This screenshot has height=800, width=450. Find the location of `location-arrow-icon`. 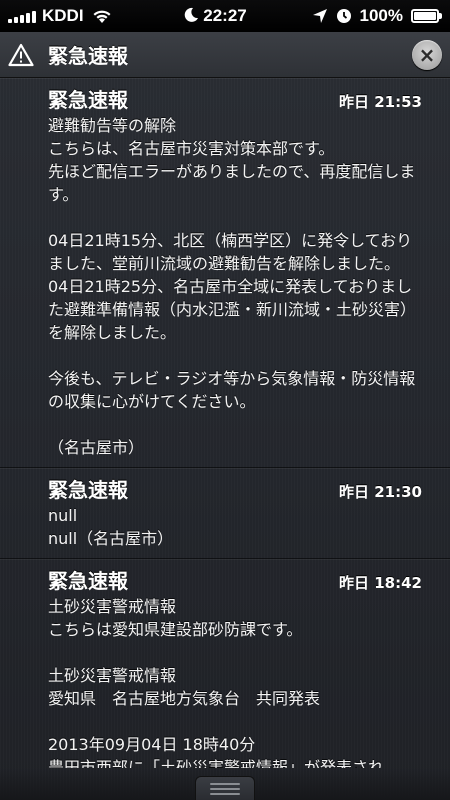

location-arrow-icon is located at coordinates (319, 16).